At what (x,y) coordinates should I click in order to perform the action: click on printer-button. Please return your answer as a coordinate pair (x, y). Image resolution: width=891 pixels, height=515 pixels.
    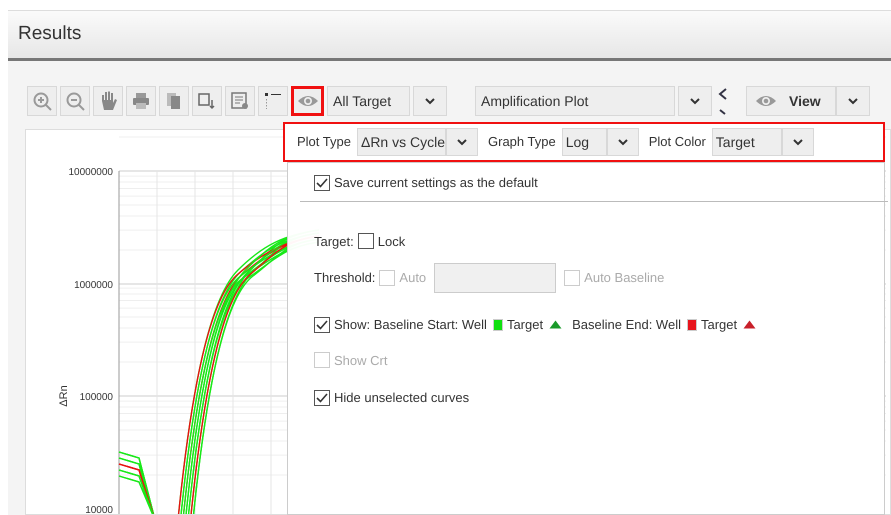
    Looking at the image, I should click on (141, 101).